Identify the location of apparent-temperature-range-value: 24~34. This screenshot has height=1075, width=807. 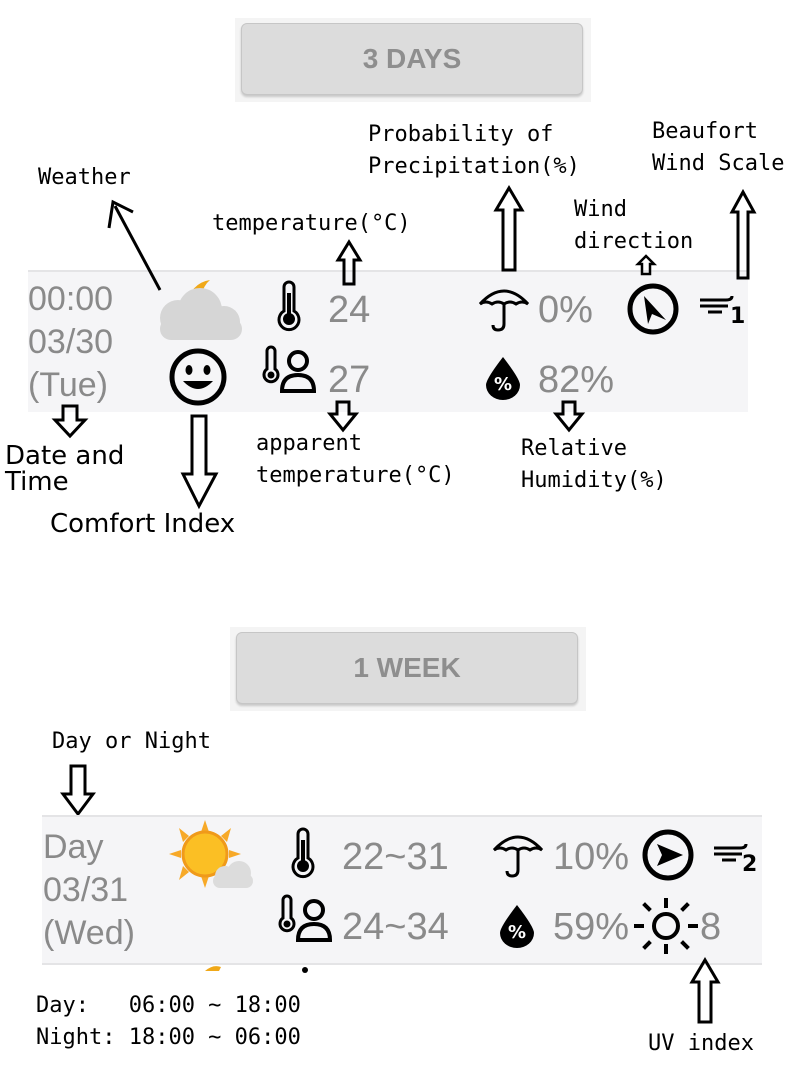
(395, 927).